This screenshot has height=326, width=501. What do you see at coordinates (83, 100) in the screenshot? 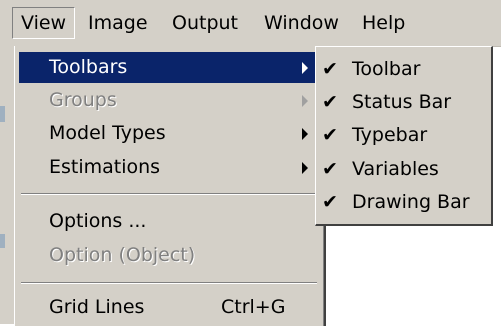
I see `menu-item-label: Groups` at bounding box center [83, 100].